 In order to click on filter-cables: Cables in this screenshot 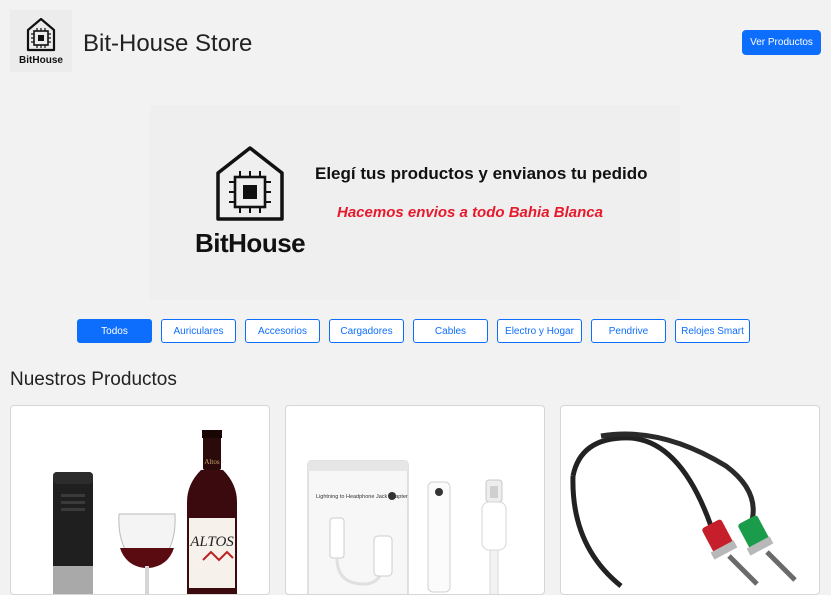, I will do `click(450, 331)`.